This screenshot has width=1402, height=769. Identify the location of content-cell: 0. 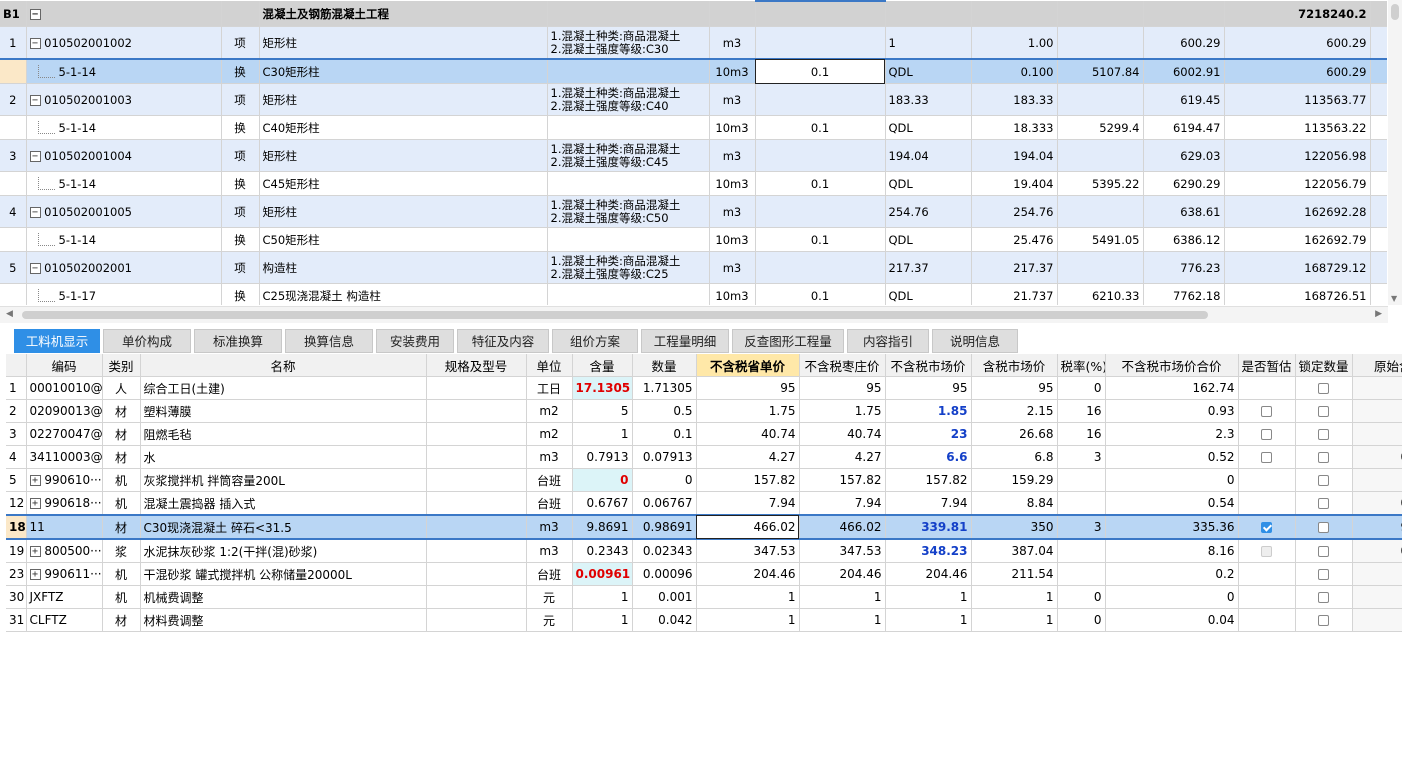
(602, 480).